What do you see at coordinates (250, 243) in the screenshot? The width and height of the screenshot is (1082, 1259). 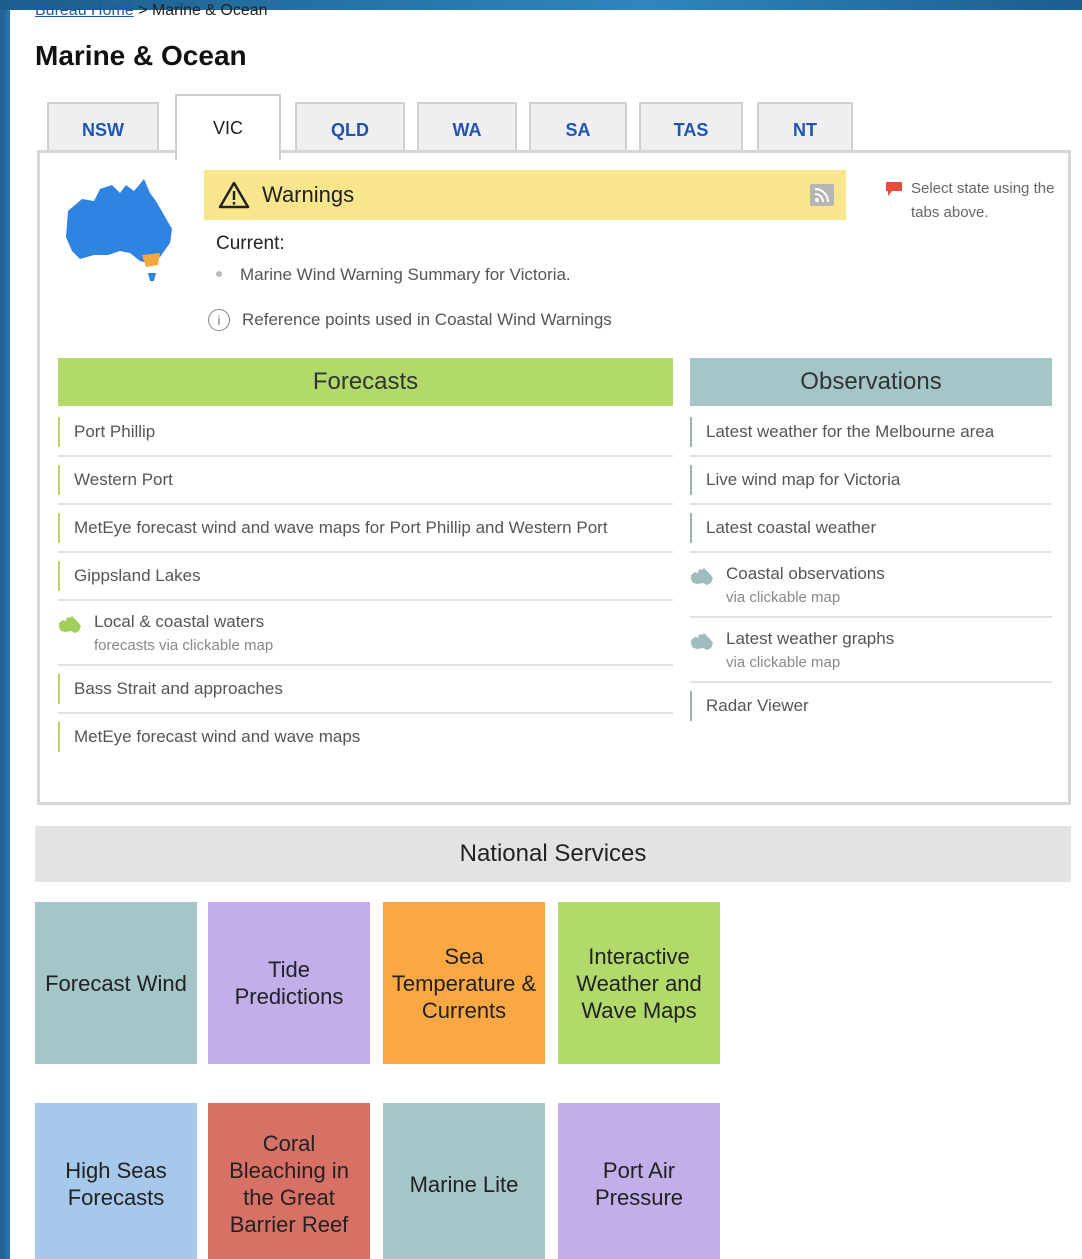 I see `current-label: Current:` at bounding box center [250, 243].